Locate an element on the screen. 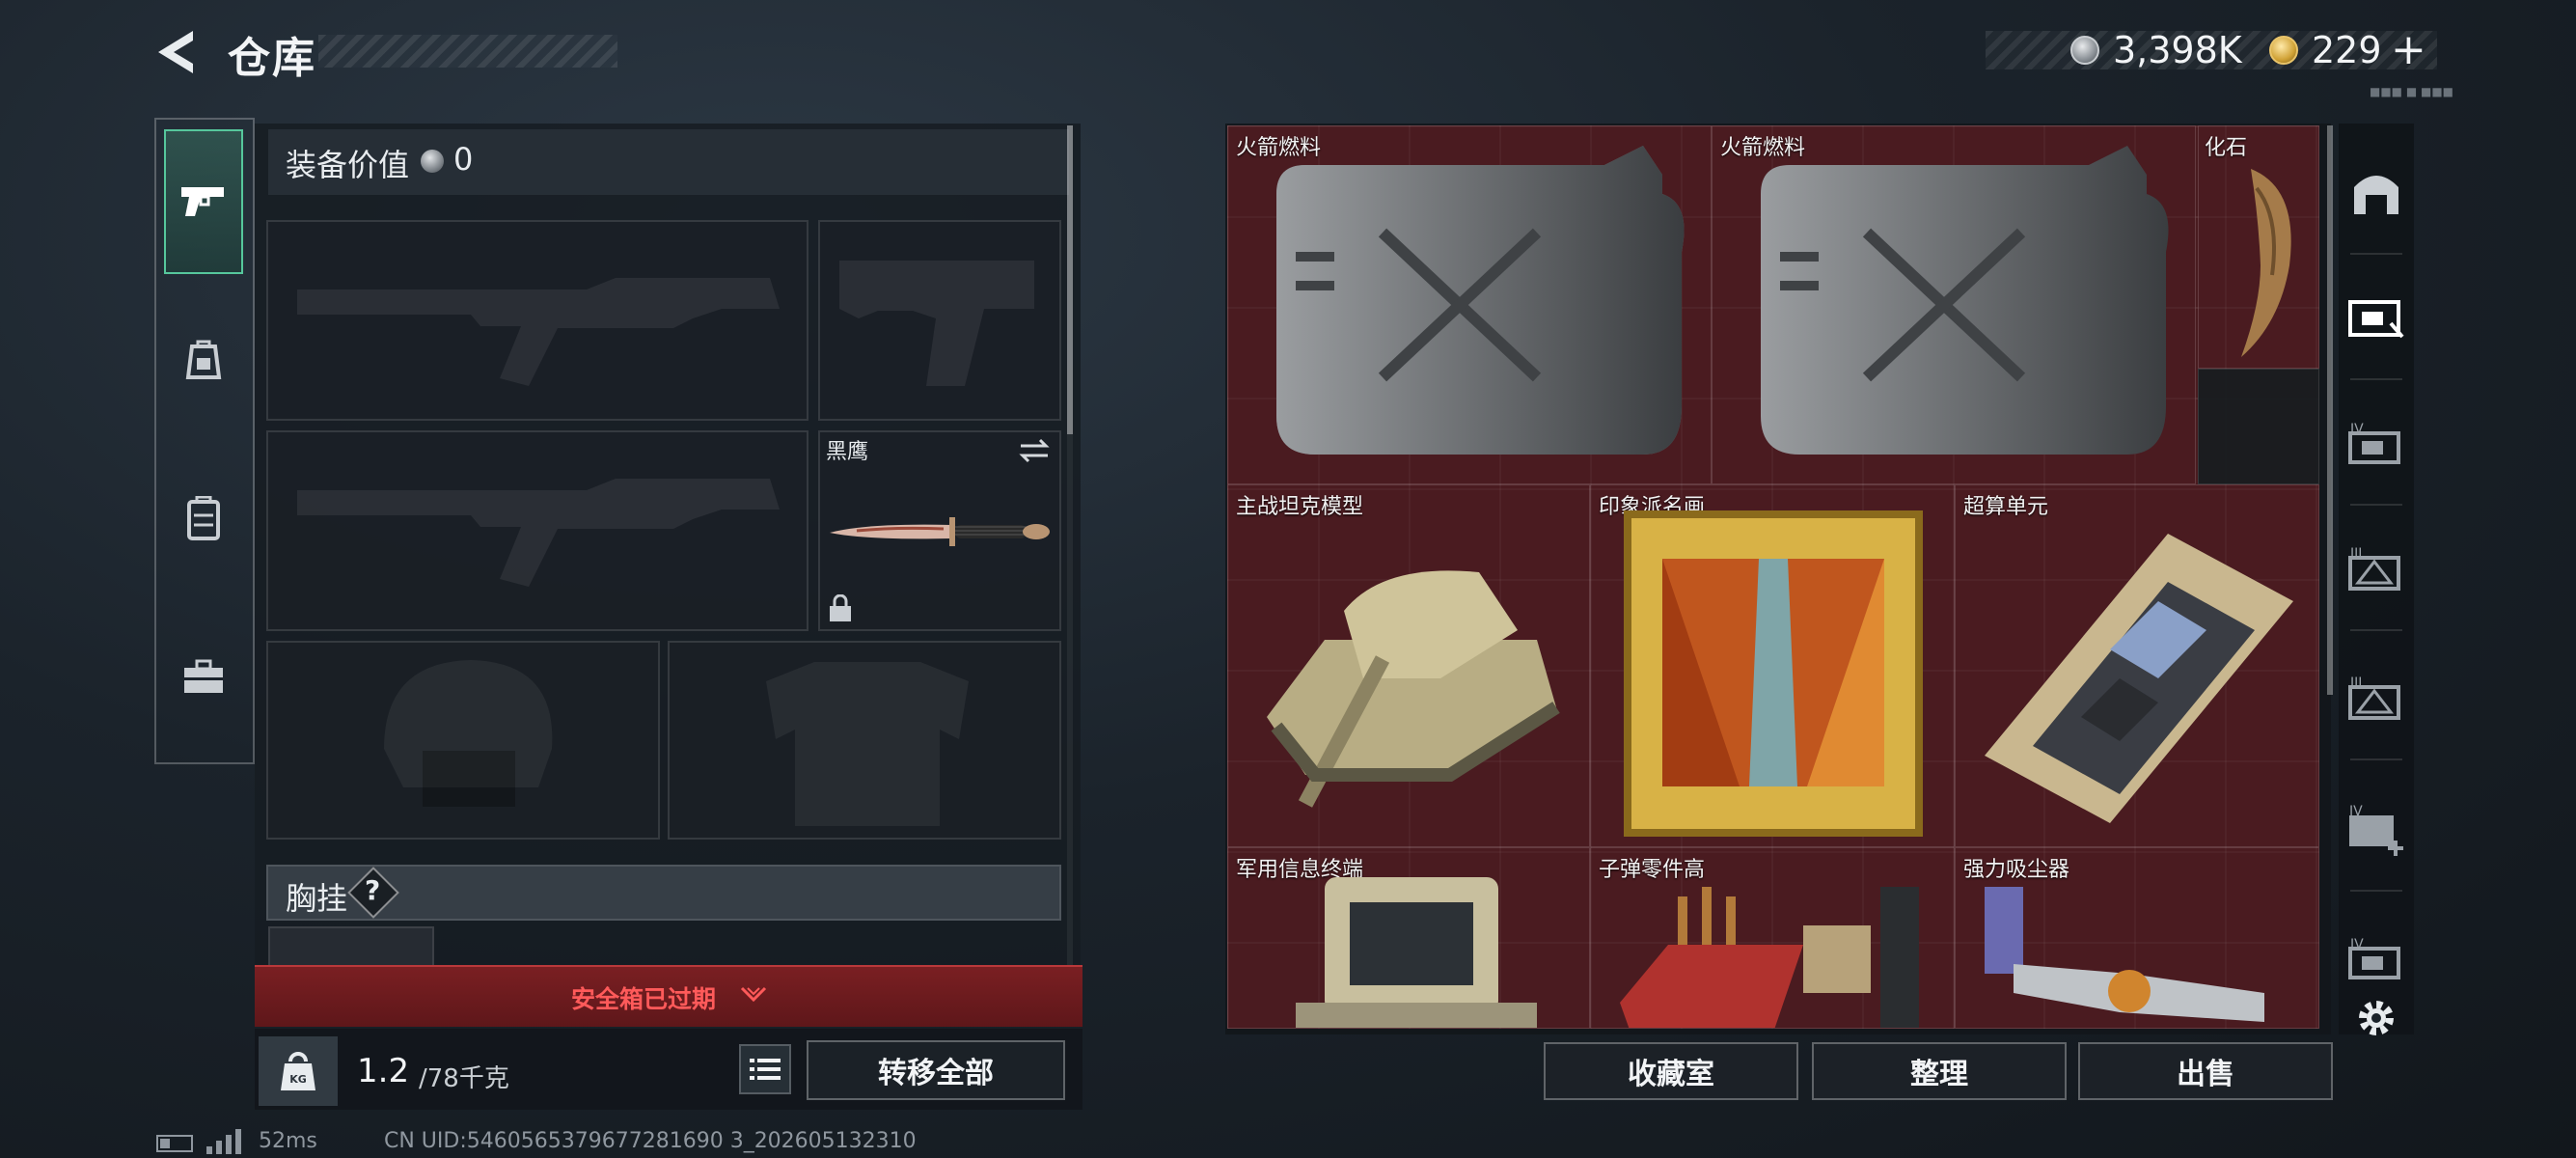  painting-icon is located at coordinates (1773, 673).